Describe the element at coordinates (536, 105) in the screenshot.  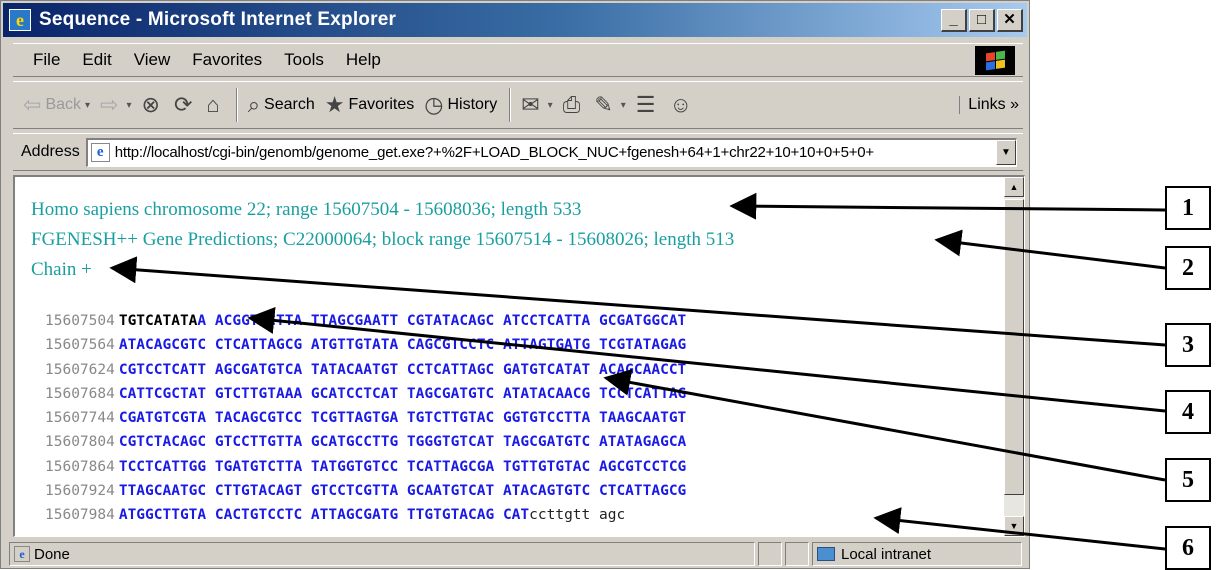
I see `mail-button: ✉ ▾` at that location.